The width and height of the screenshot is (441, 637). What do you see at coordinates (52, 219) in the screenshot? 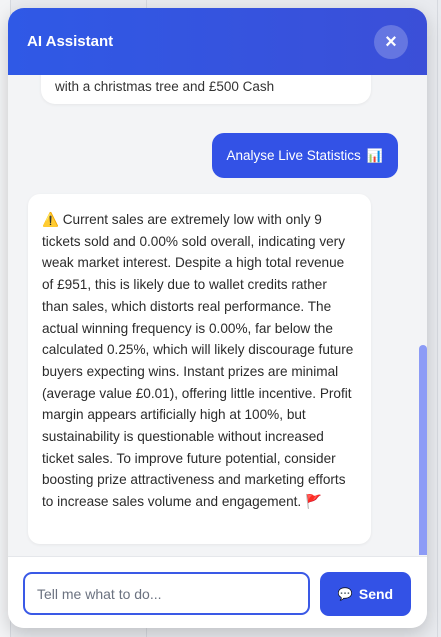
I see `warning-icon: ⚠️` at bounding box center [52, 219].